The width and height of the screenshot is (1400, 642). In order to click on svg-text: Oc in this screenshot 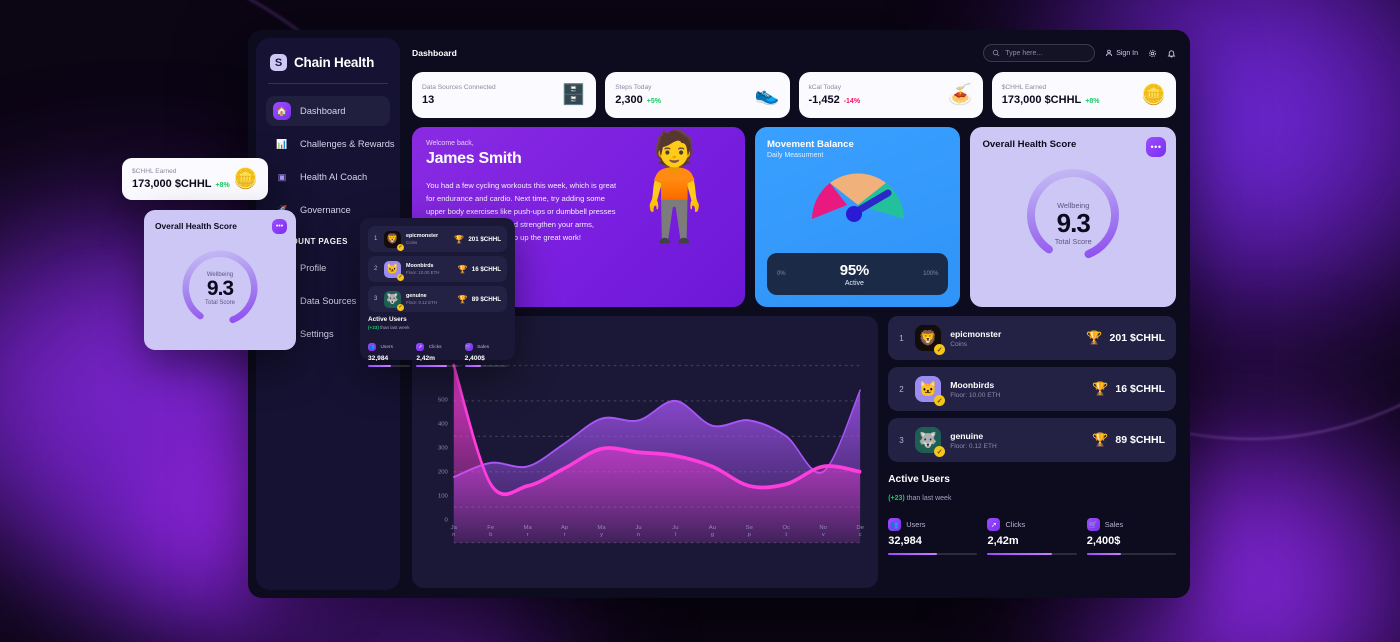, I will do `click(786, 528)`.